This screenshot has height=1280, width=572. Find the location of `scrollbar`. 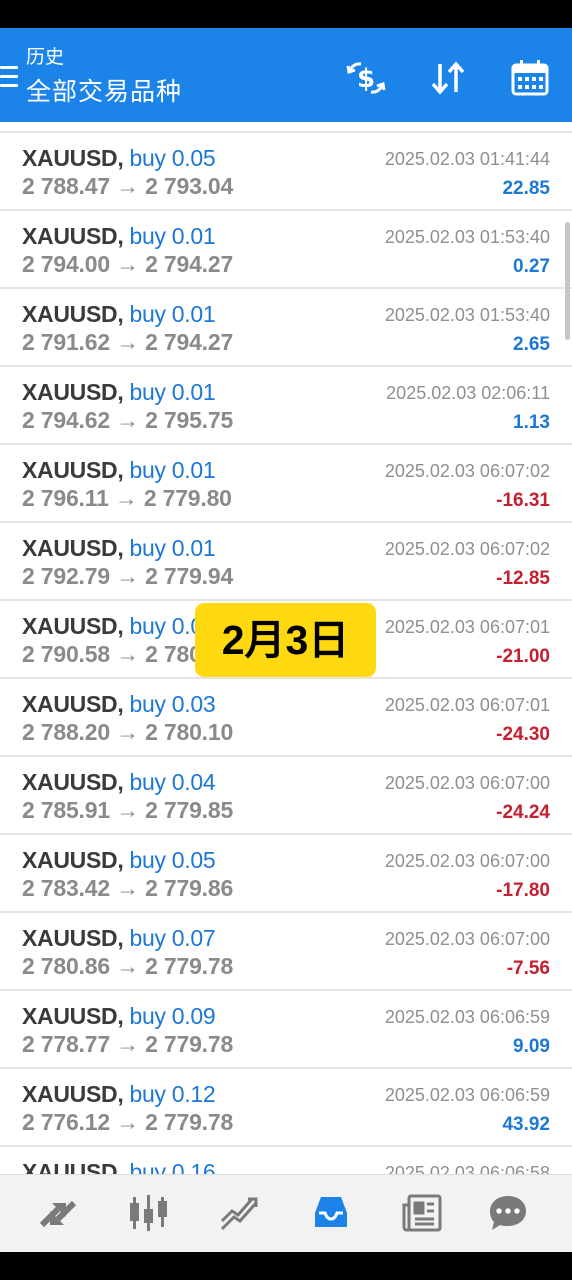

scrollbar is located at coordinates (567, 281).